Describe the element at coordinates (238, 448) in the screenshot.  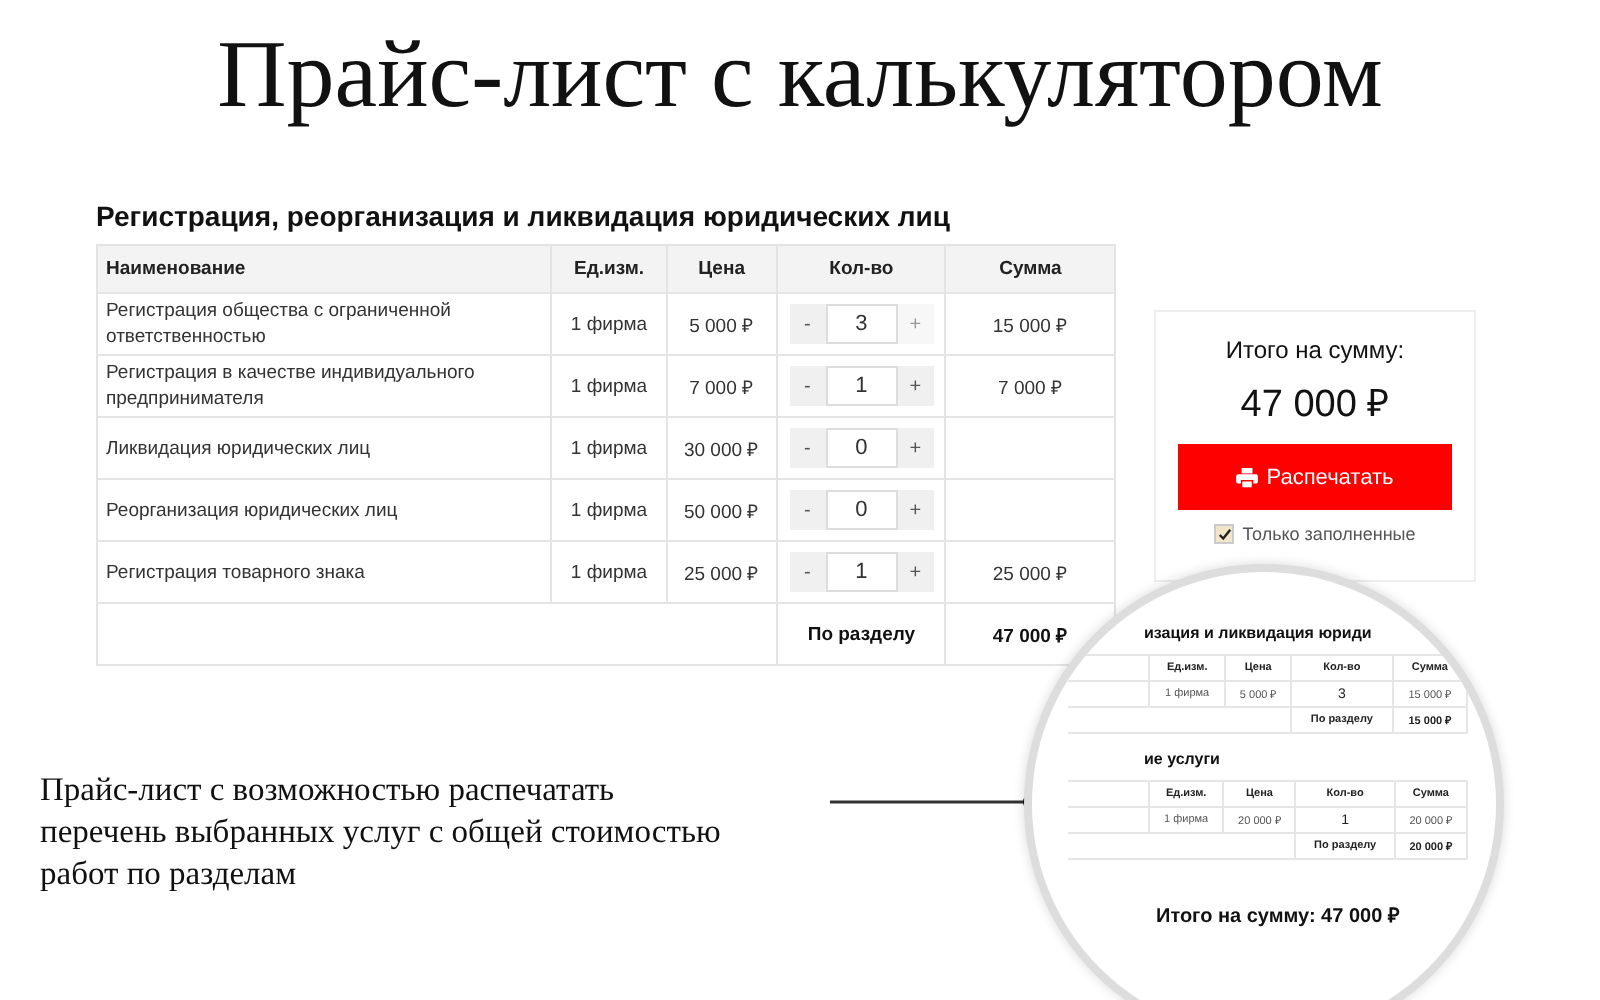
I see `service-name: Ликвидация юридических лиц` at that location.